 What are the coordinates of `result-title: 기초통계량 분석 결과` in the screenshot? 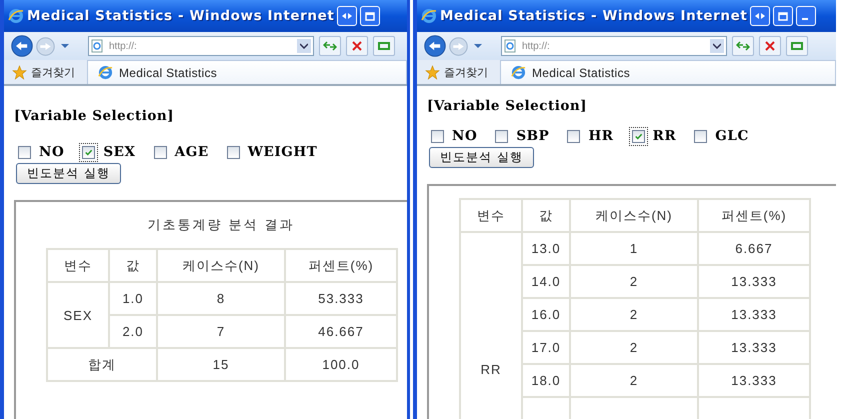 It's located at (221, 225).